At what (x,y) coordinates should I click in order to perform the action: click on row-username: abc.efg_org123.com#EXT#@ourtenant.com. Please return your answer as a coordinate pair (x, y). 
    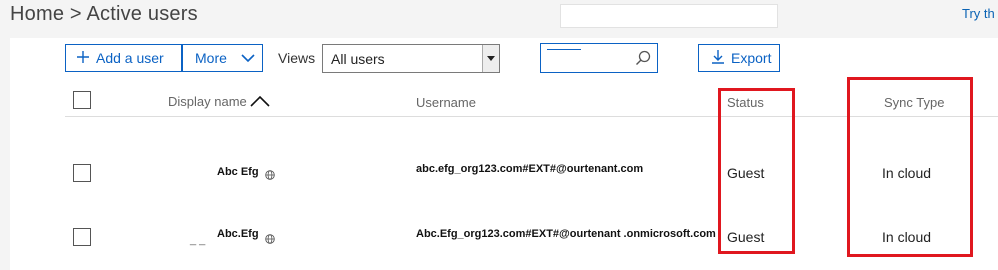
    Looking at the image, I should click on (530, 169).